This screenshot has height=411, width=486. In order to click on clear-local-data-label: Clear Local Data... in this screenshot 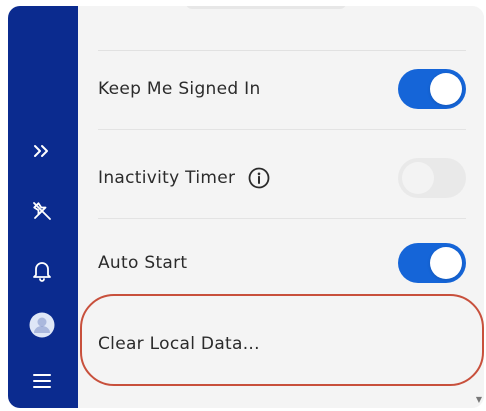, I will do `click(179, 344)`.